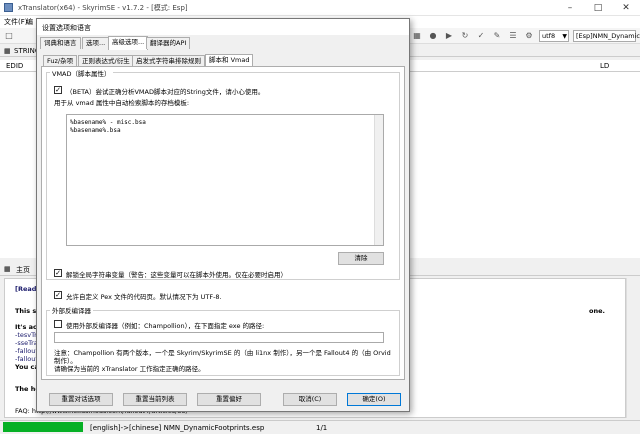 The image size is (640, 434). What do you see at coordinates (71, 310) in the screenshot?
I see `decompiler-group-label: 外部反编译器` at bounding box center [71, 310].